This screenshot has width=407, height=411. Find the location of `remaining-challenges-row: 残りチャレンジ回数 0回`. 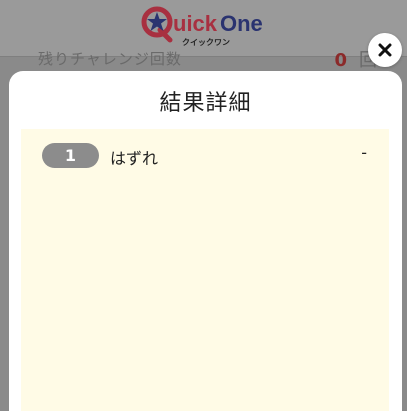

remaining-challenges-row: 残りチャレンジ回数 0回 is located at coordinates (203, 57).